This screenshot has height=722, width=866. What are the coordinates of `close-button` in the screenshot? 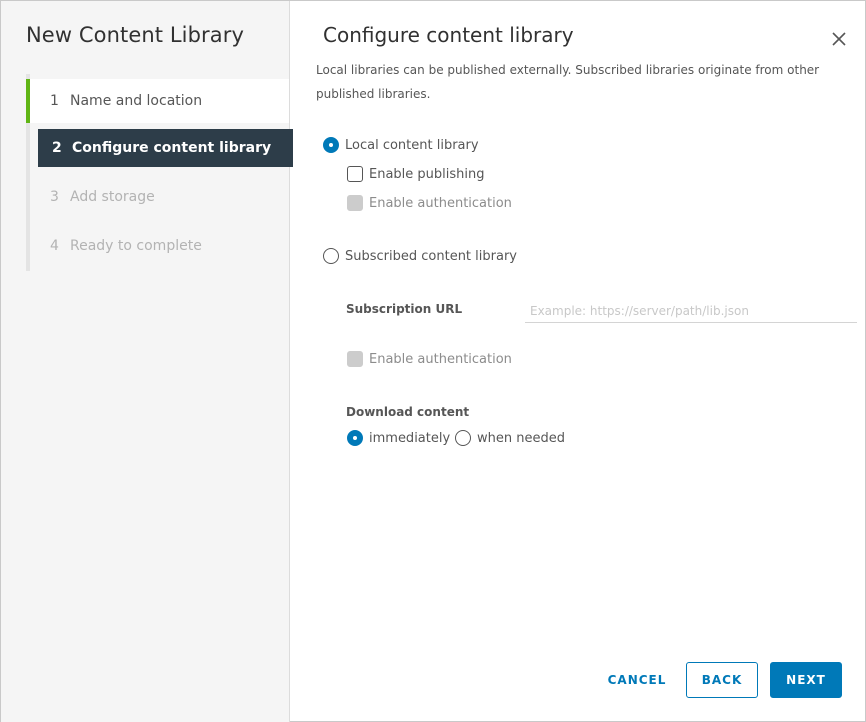 It's located at (839, 39).